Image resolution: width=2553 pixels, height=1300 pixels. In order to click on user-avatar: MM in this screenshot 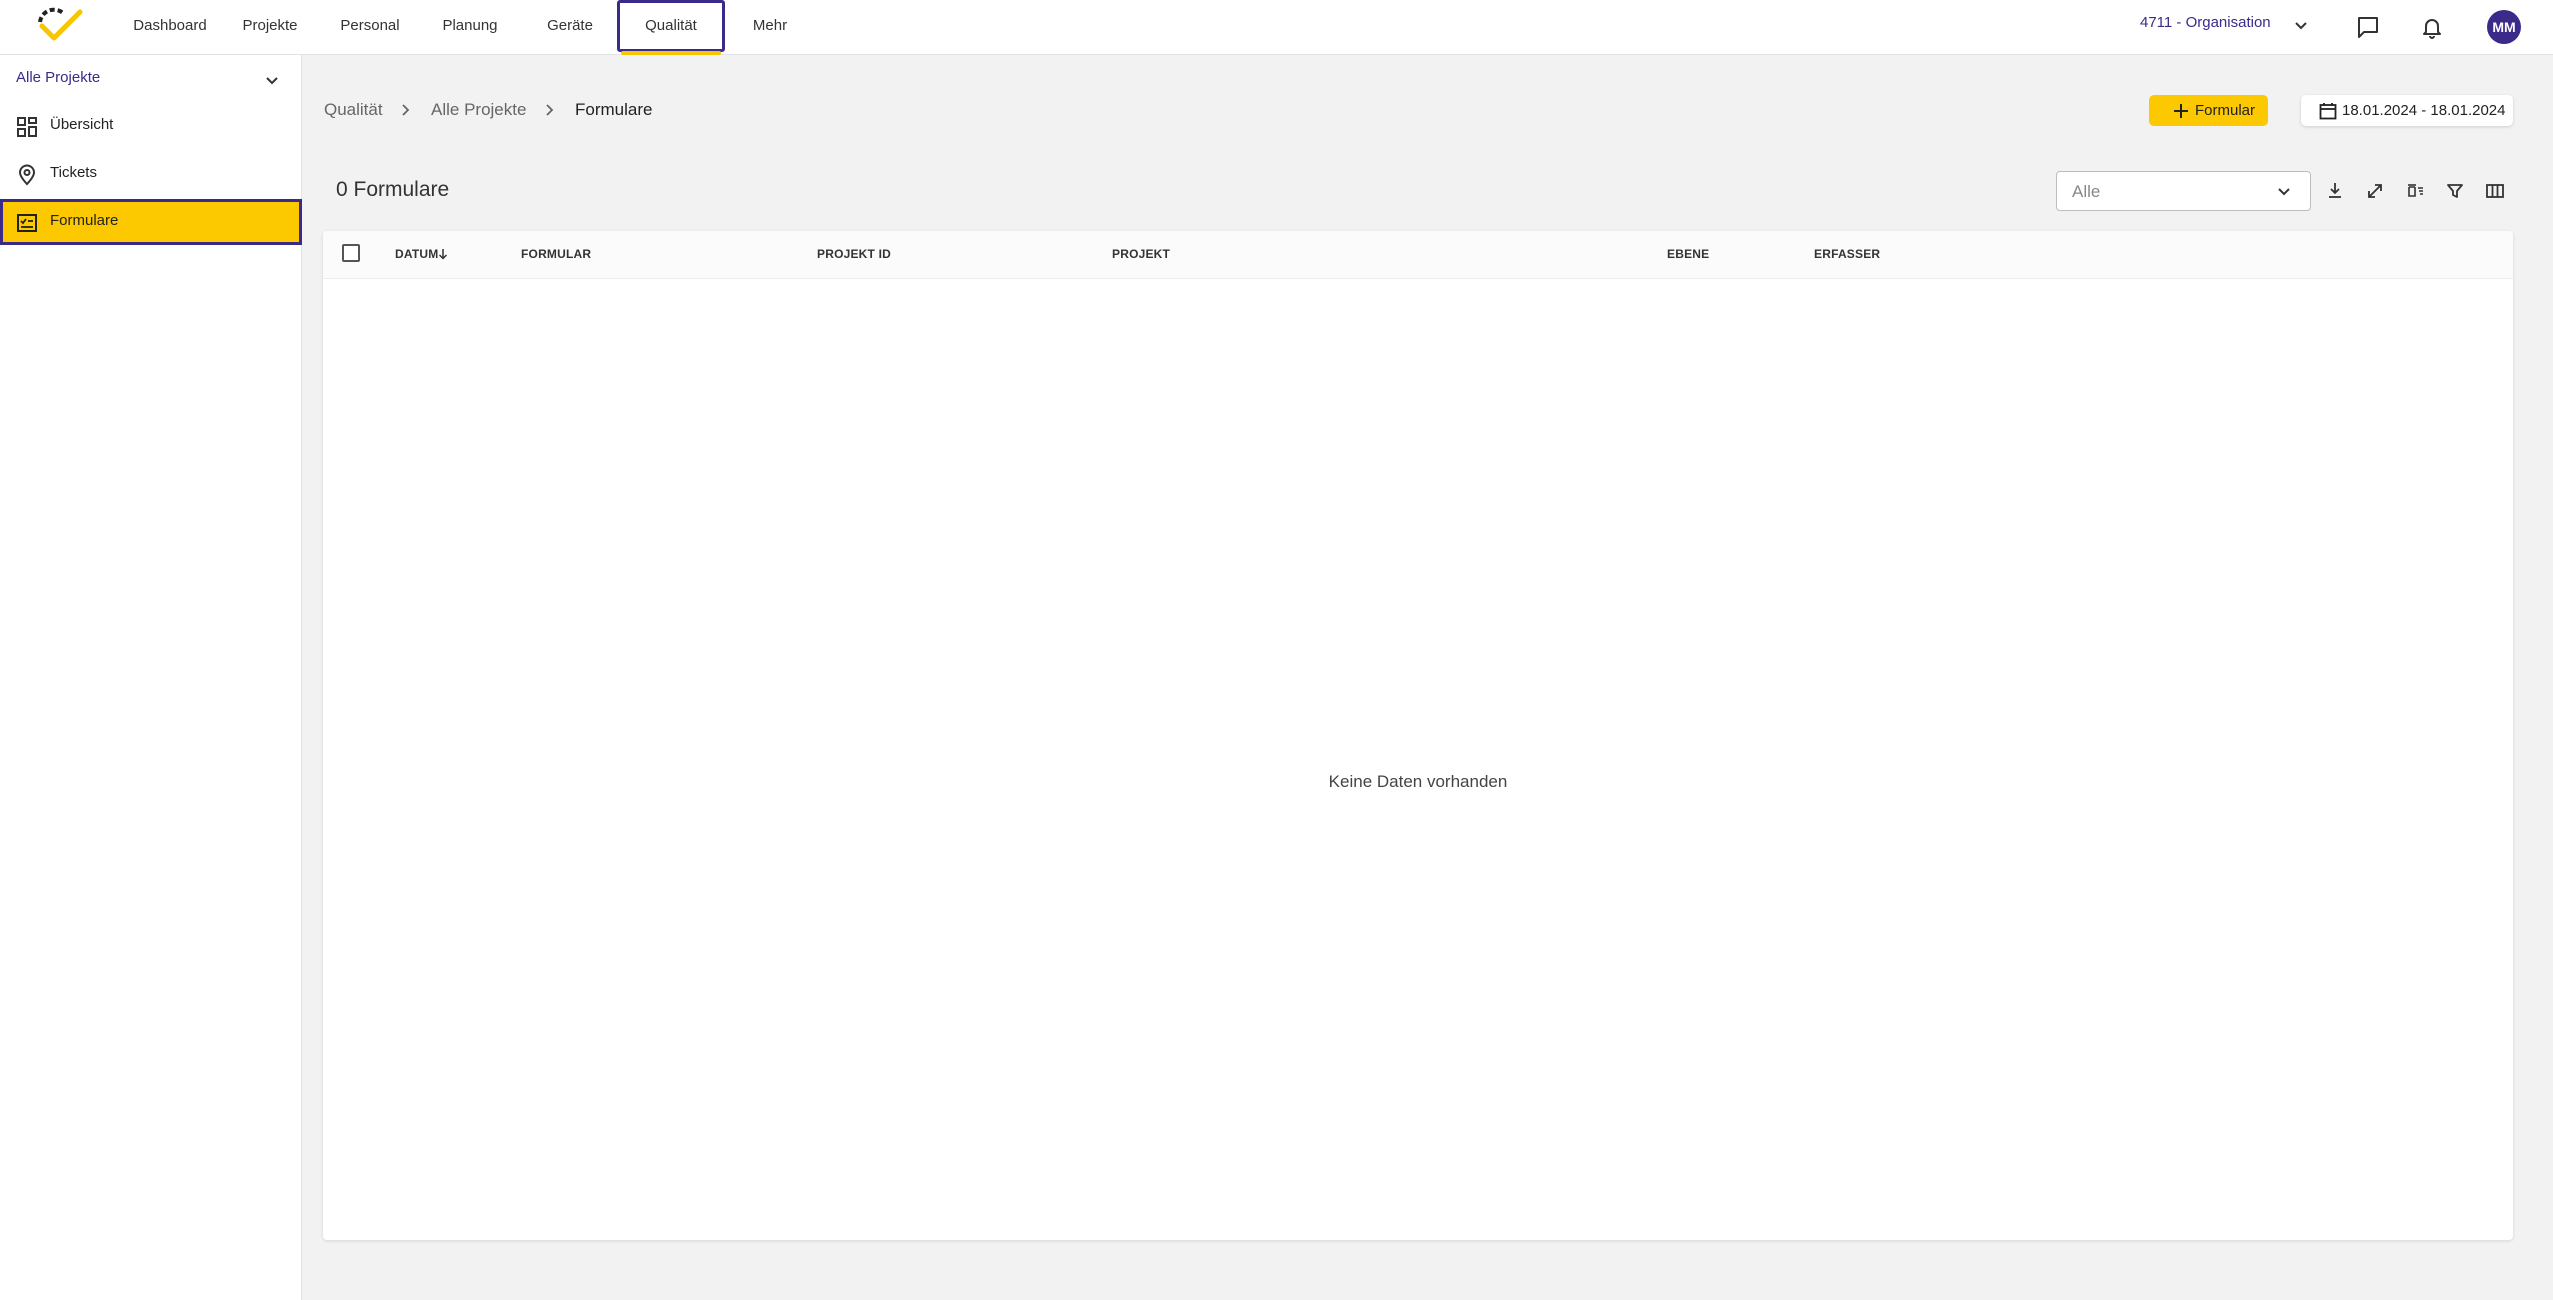, I will do `click(2504, 27)`.